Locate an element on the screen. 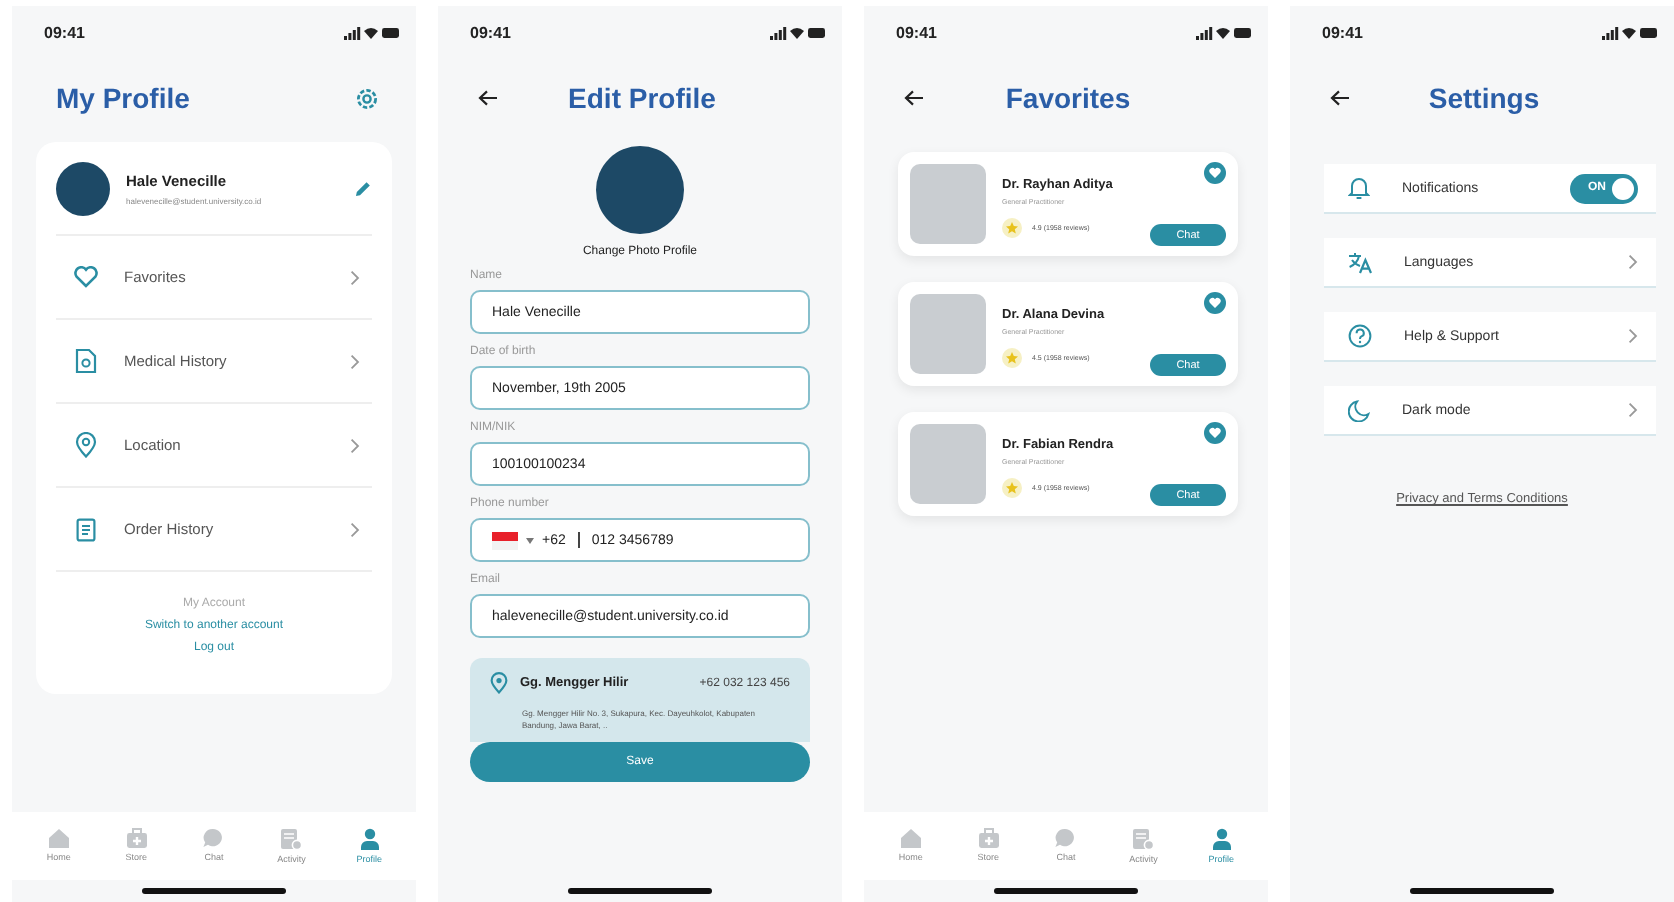 The height and width of the screenshot is (902, 1674). screen-title: Favorites is located at coordinates (1068, 98).